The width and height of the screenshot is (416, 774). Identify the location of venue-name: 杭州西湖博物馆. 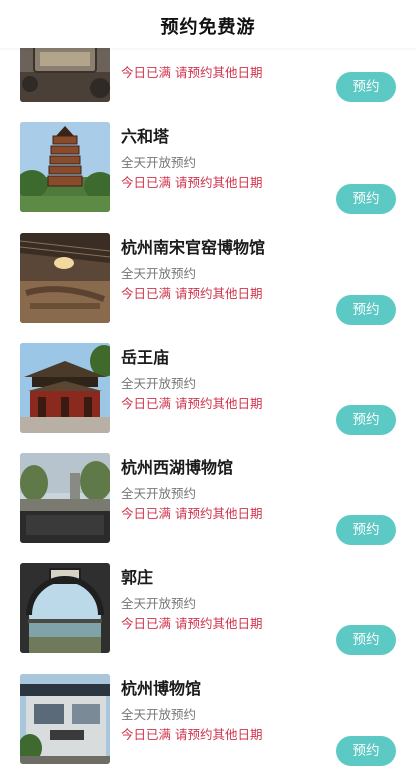
(177, 467).